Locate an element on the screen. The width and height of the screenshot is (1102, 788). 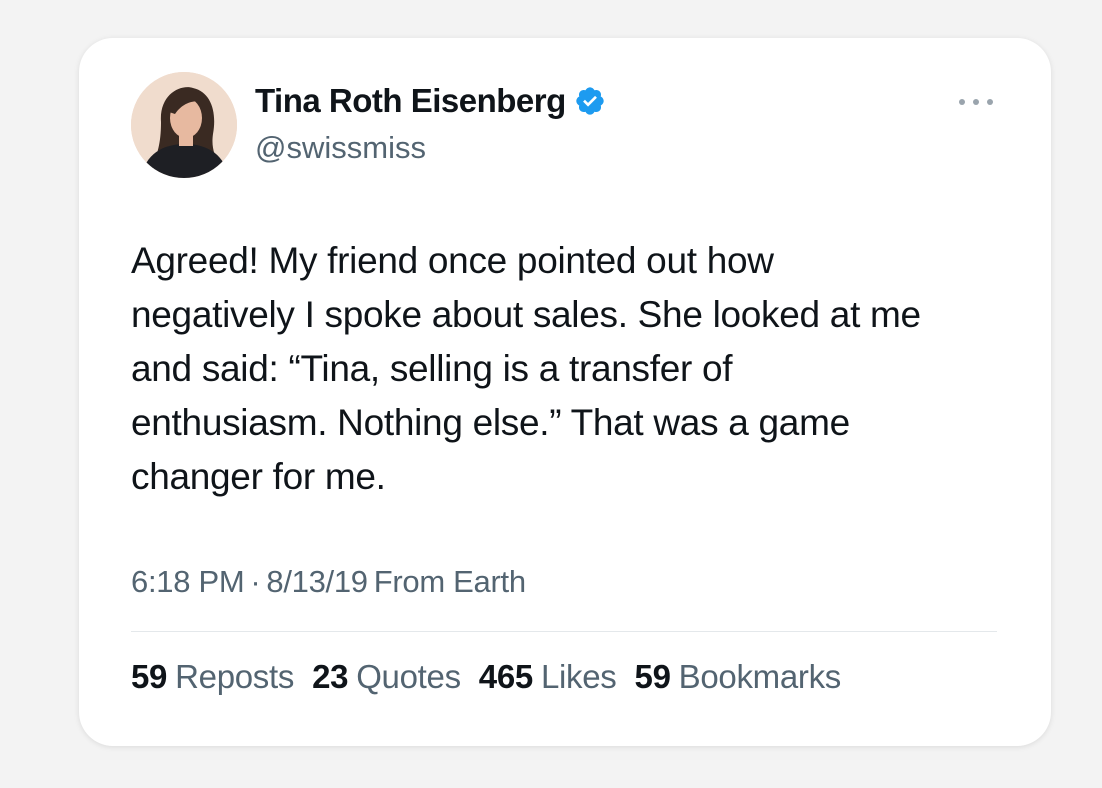
quotes-count: 23 is located at coordinates (330, 676).